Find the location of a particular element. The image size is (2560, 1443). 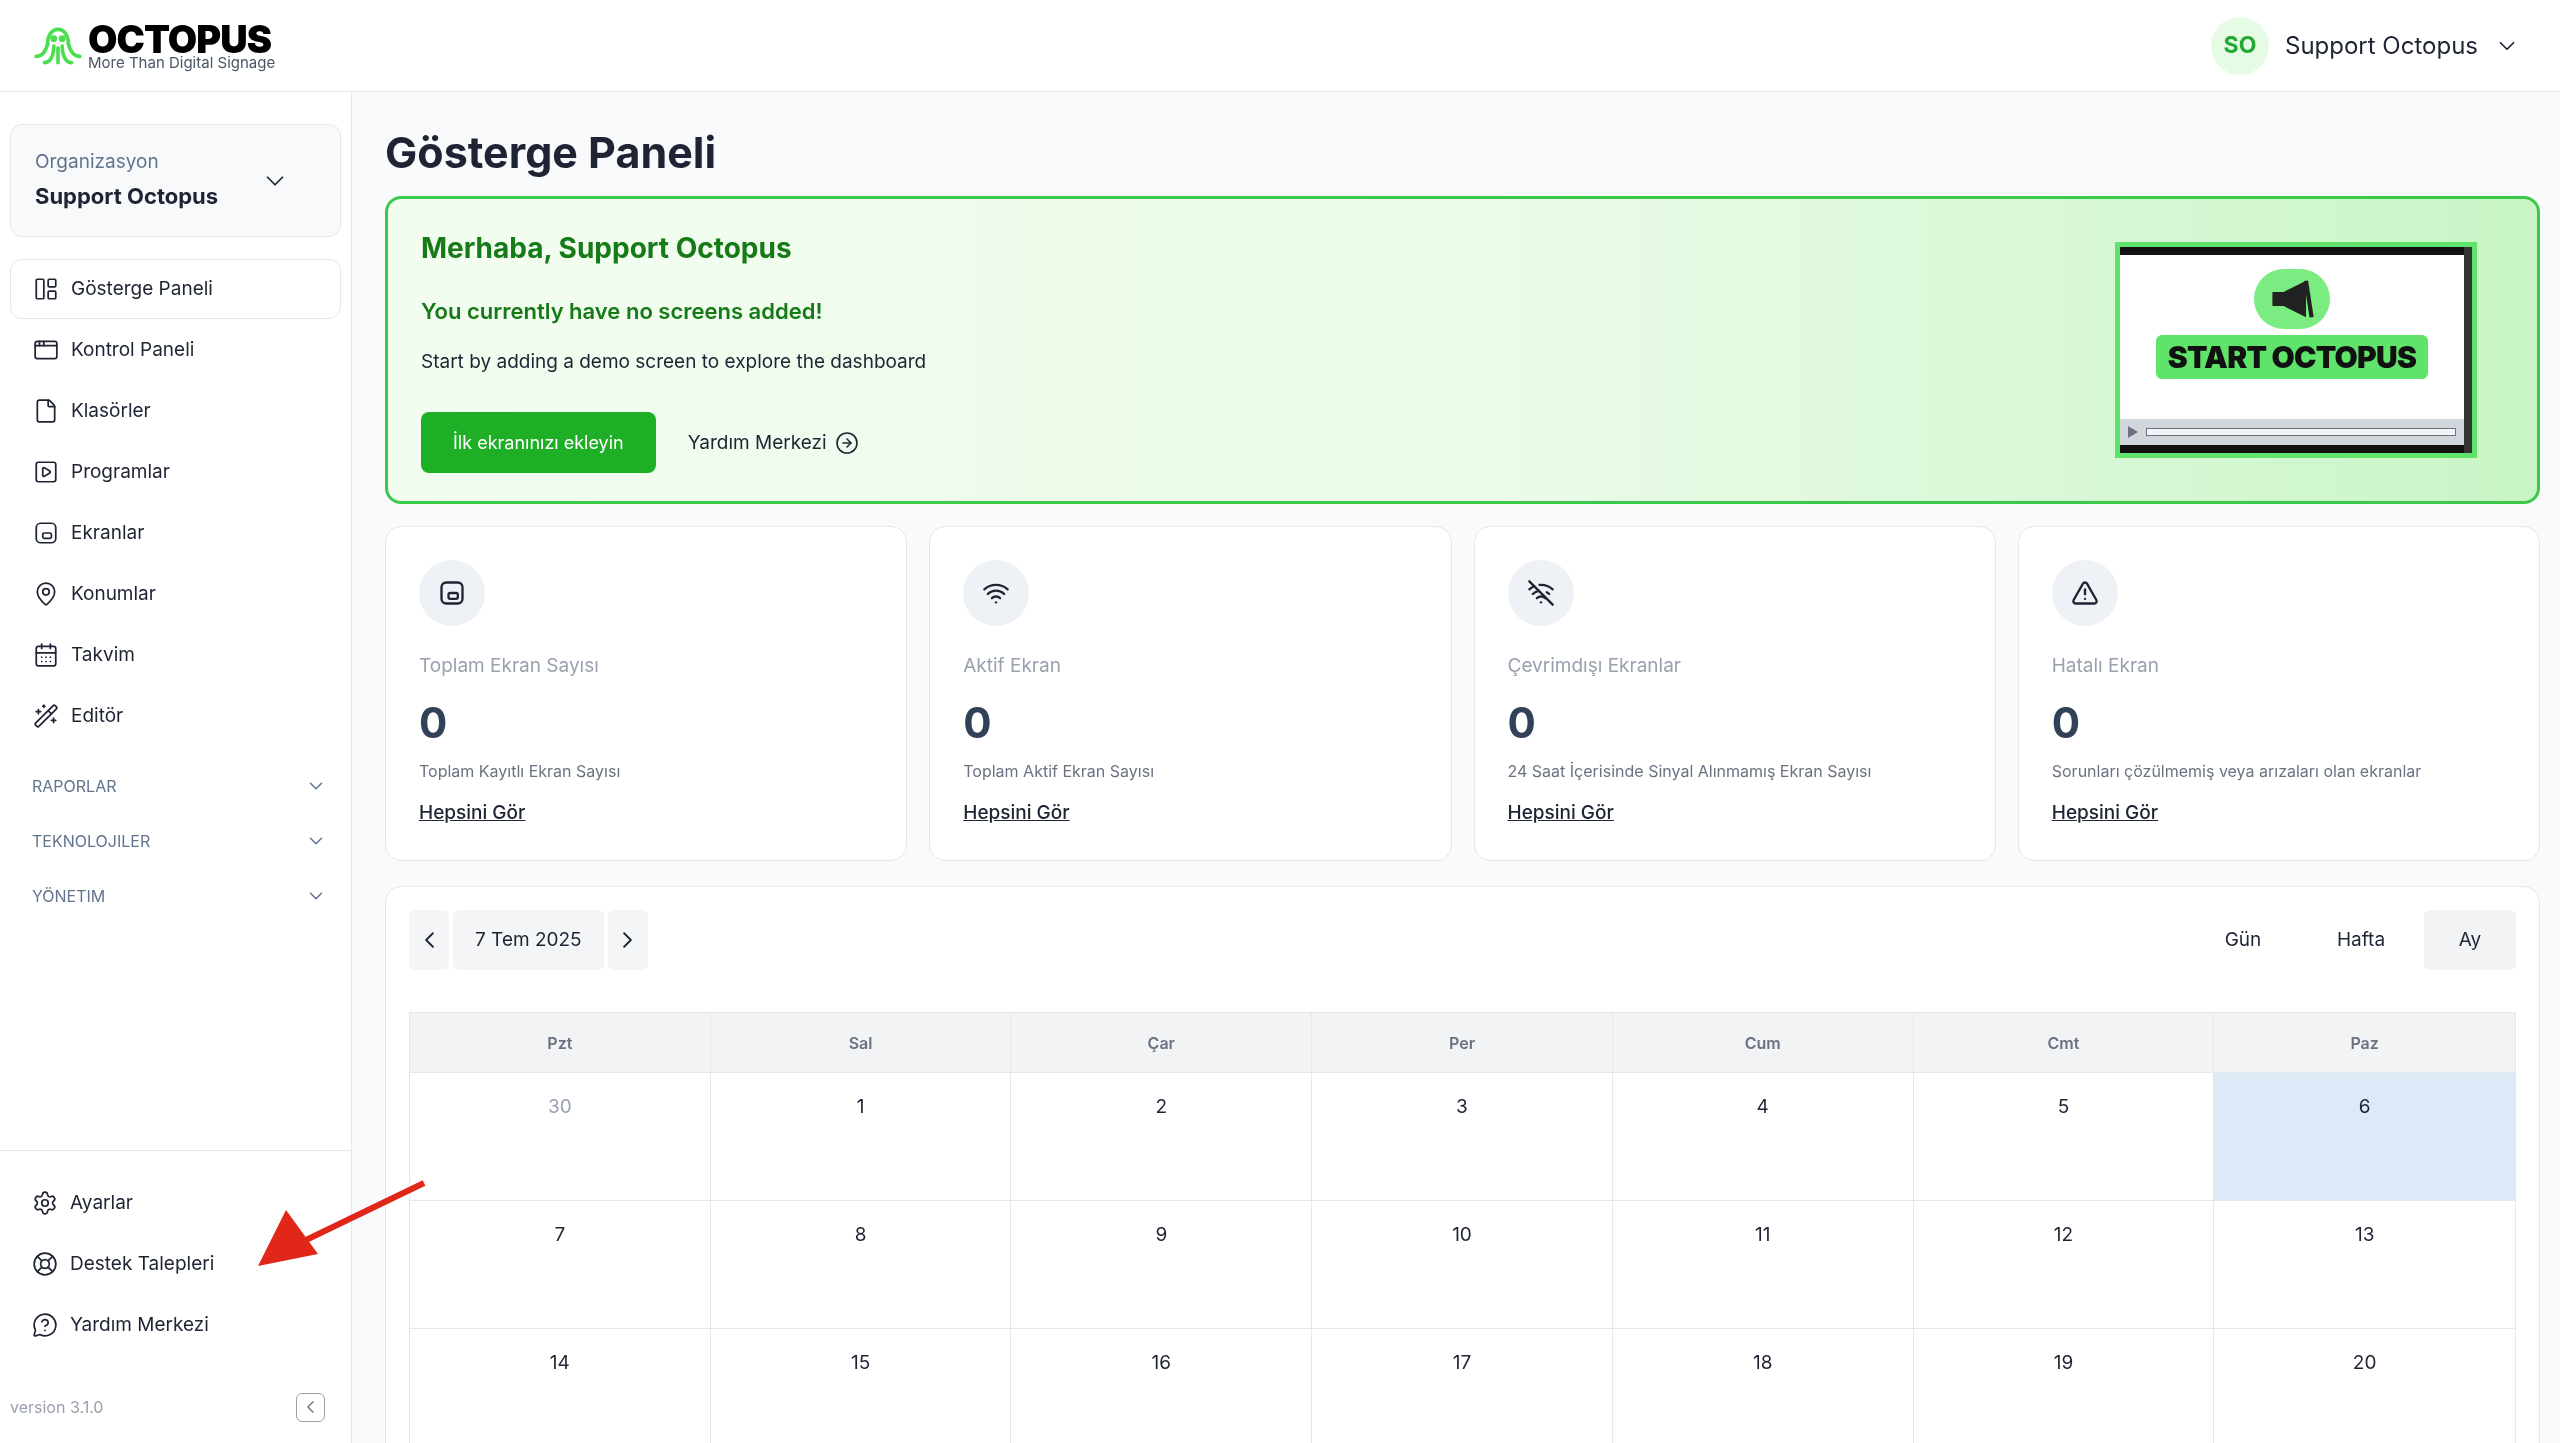

user-menu: SO Support Octopus is located at coordinates (2369, 45).